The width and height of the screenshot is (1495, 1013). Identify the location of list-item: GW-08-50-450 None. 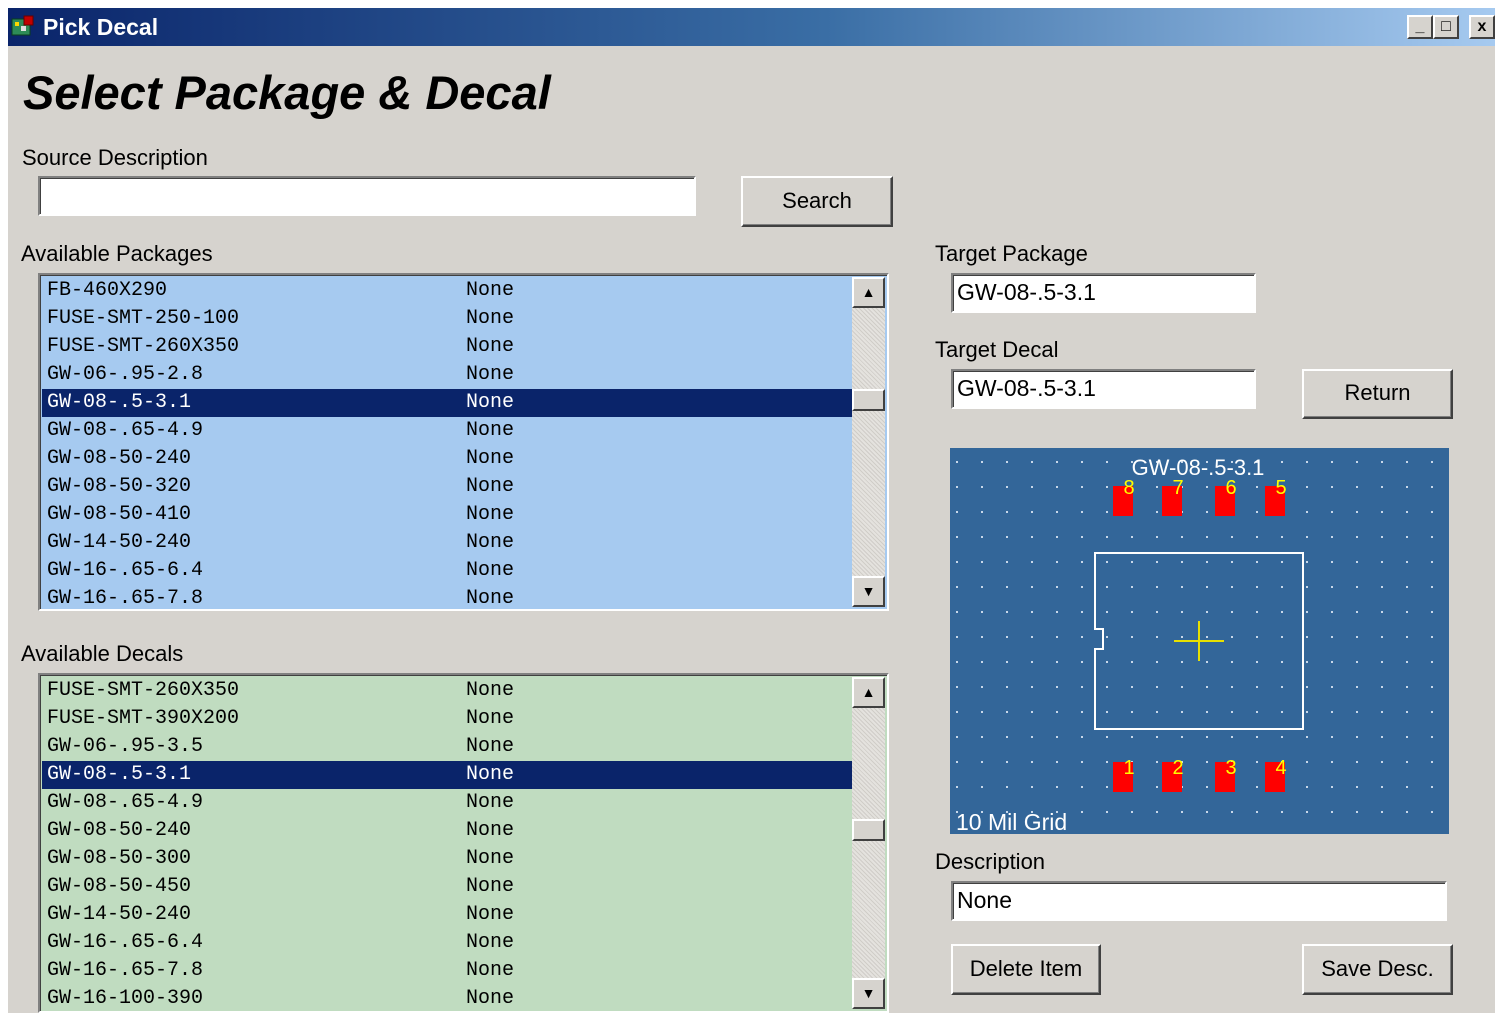
(447, 887).